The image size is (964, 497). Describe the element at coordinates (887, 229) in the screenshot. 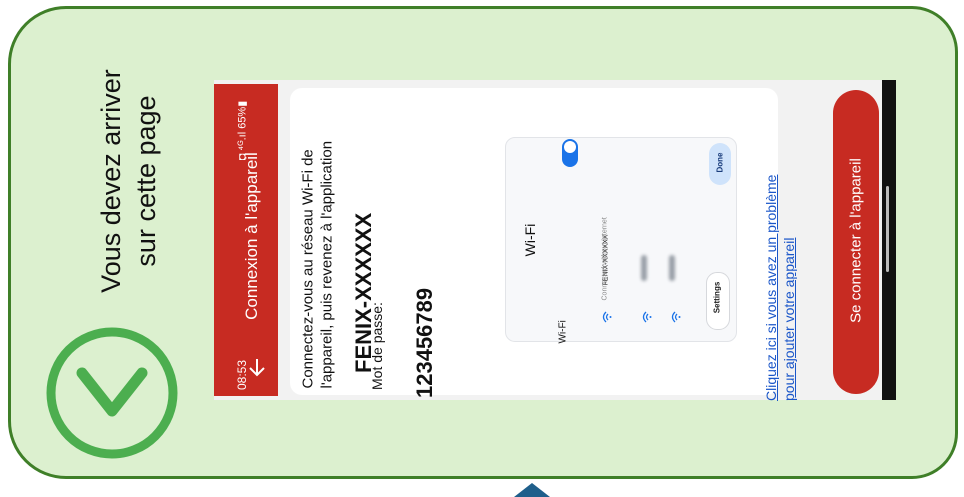

I see `home-indicator` at that location.